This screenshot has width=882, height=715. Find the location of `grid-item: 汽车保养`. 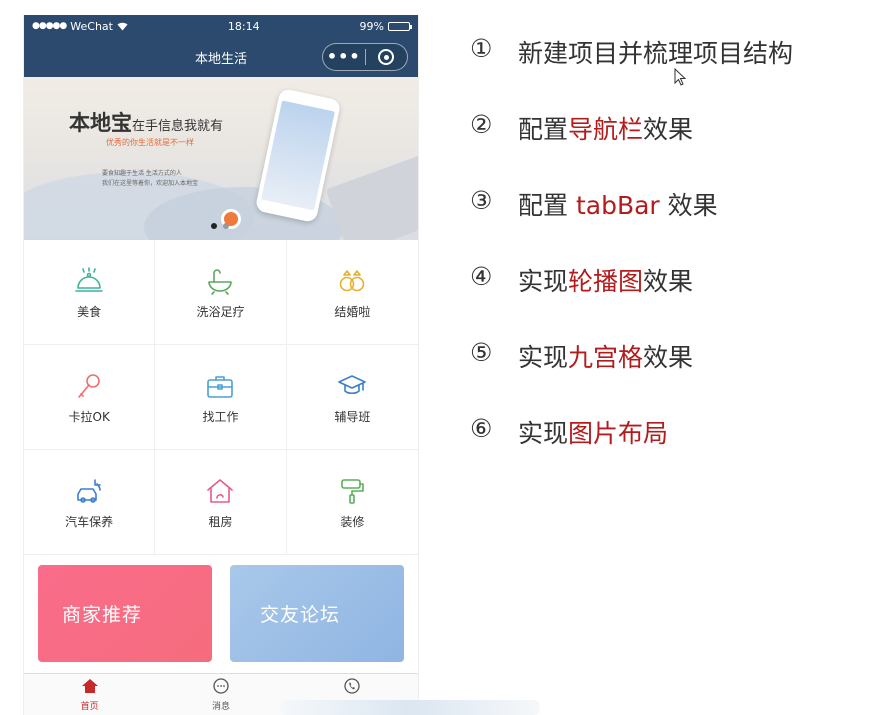

grid-item: 汽车保养 is located at coordinates (90, 502).